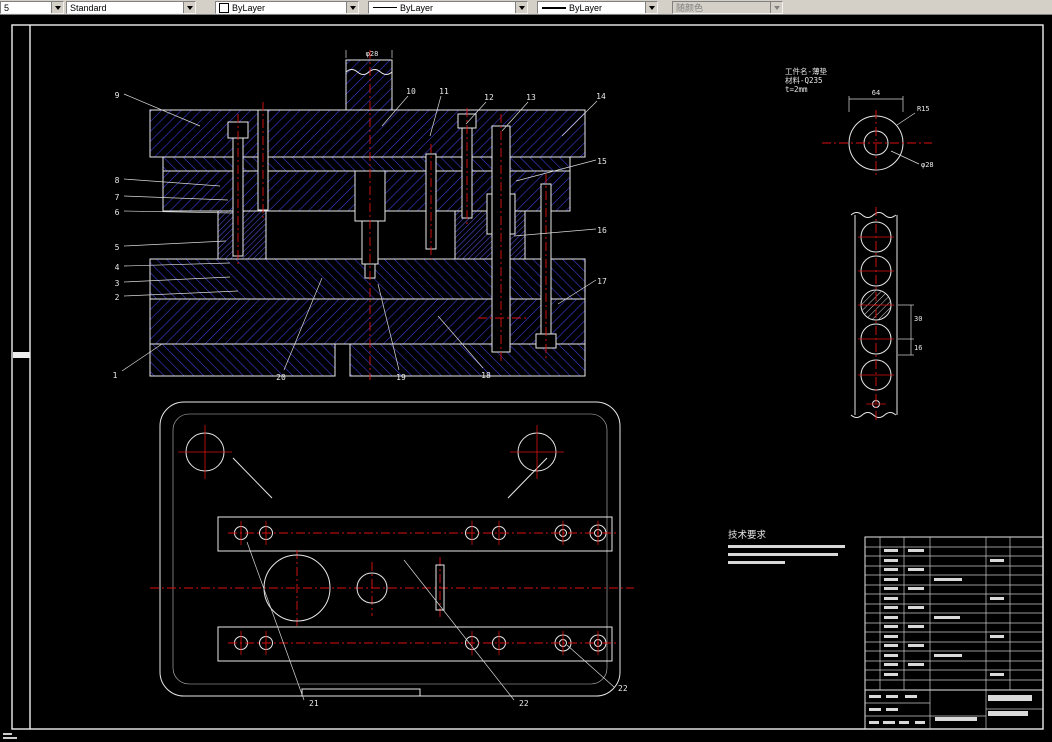 This screenshot has width=1052, height=742. I want to click on color-swatch-icon, so click(224, 7).